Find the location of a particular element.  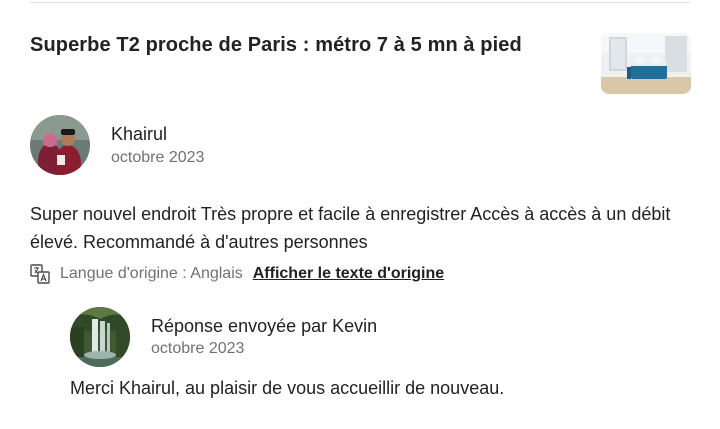

show-original-text-link: Afficher le texte d'origine is located at coordinates (348, 274).